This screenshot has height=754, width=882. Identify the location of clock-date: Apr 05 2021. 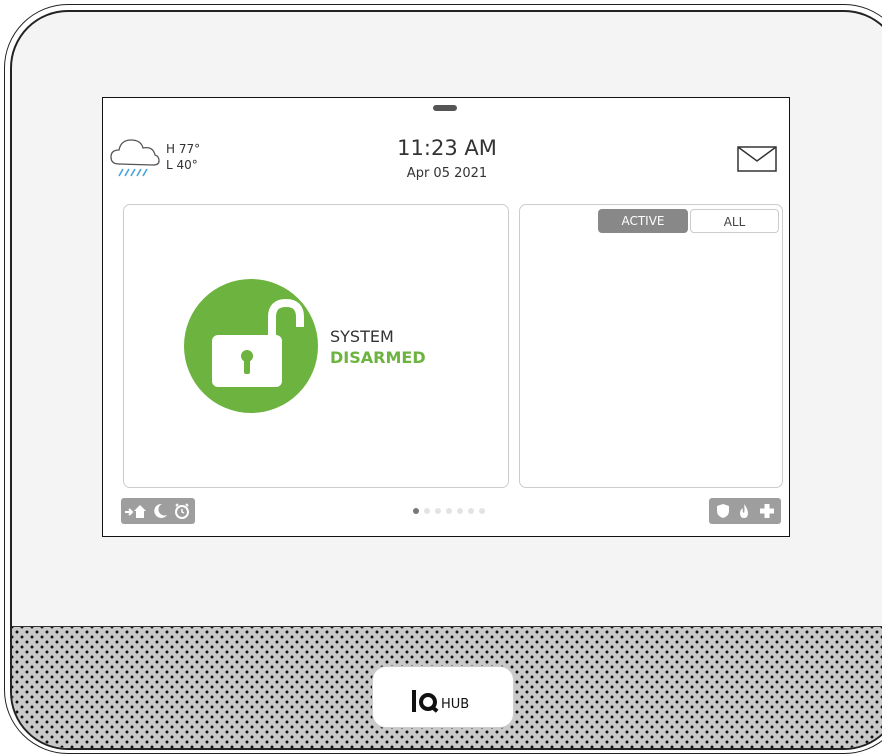
(447, 173).